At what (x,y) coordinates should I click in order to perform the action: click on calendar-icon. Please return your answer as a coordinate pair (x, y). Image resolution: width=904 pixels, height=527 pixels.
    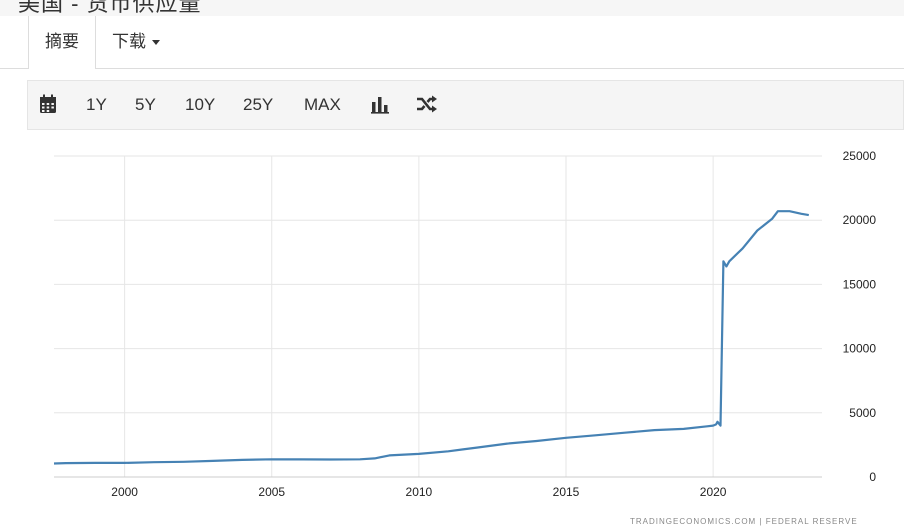
    Looking at the image, I should click on (48, 103).